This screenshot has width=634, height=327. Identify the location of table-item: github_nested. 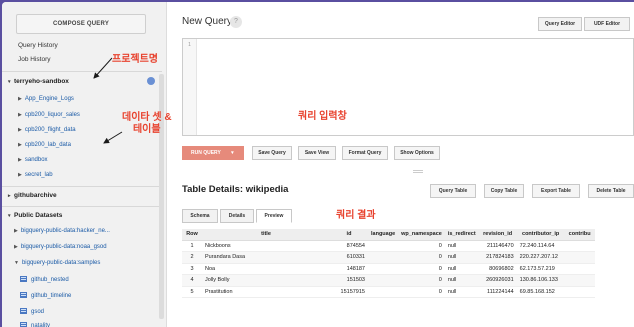
(44, 279).